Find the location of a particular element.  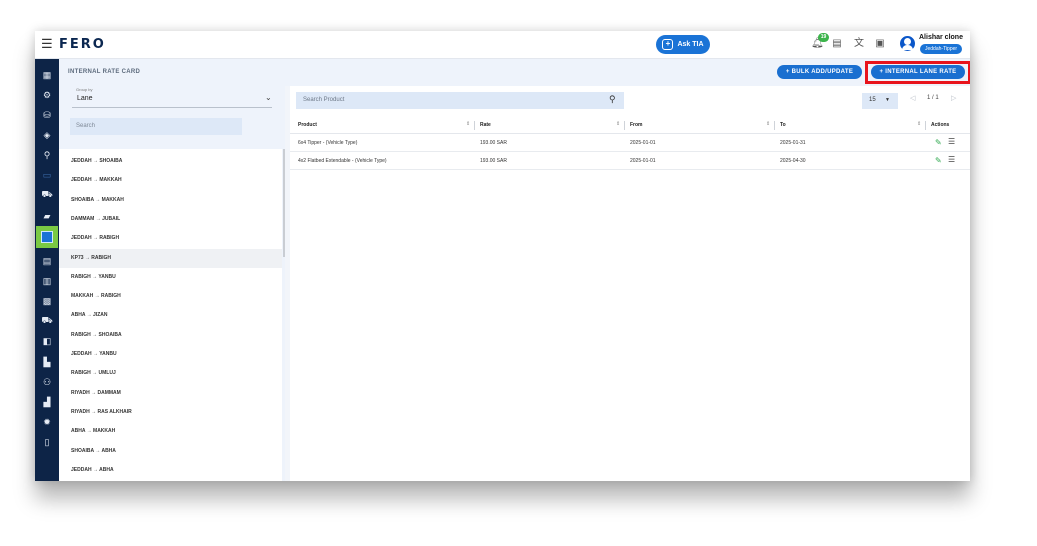

column-header-product: Product is located at coordinates (307, 125).